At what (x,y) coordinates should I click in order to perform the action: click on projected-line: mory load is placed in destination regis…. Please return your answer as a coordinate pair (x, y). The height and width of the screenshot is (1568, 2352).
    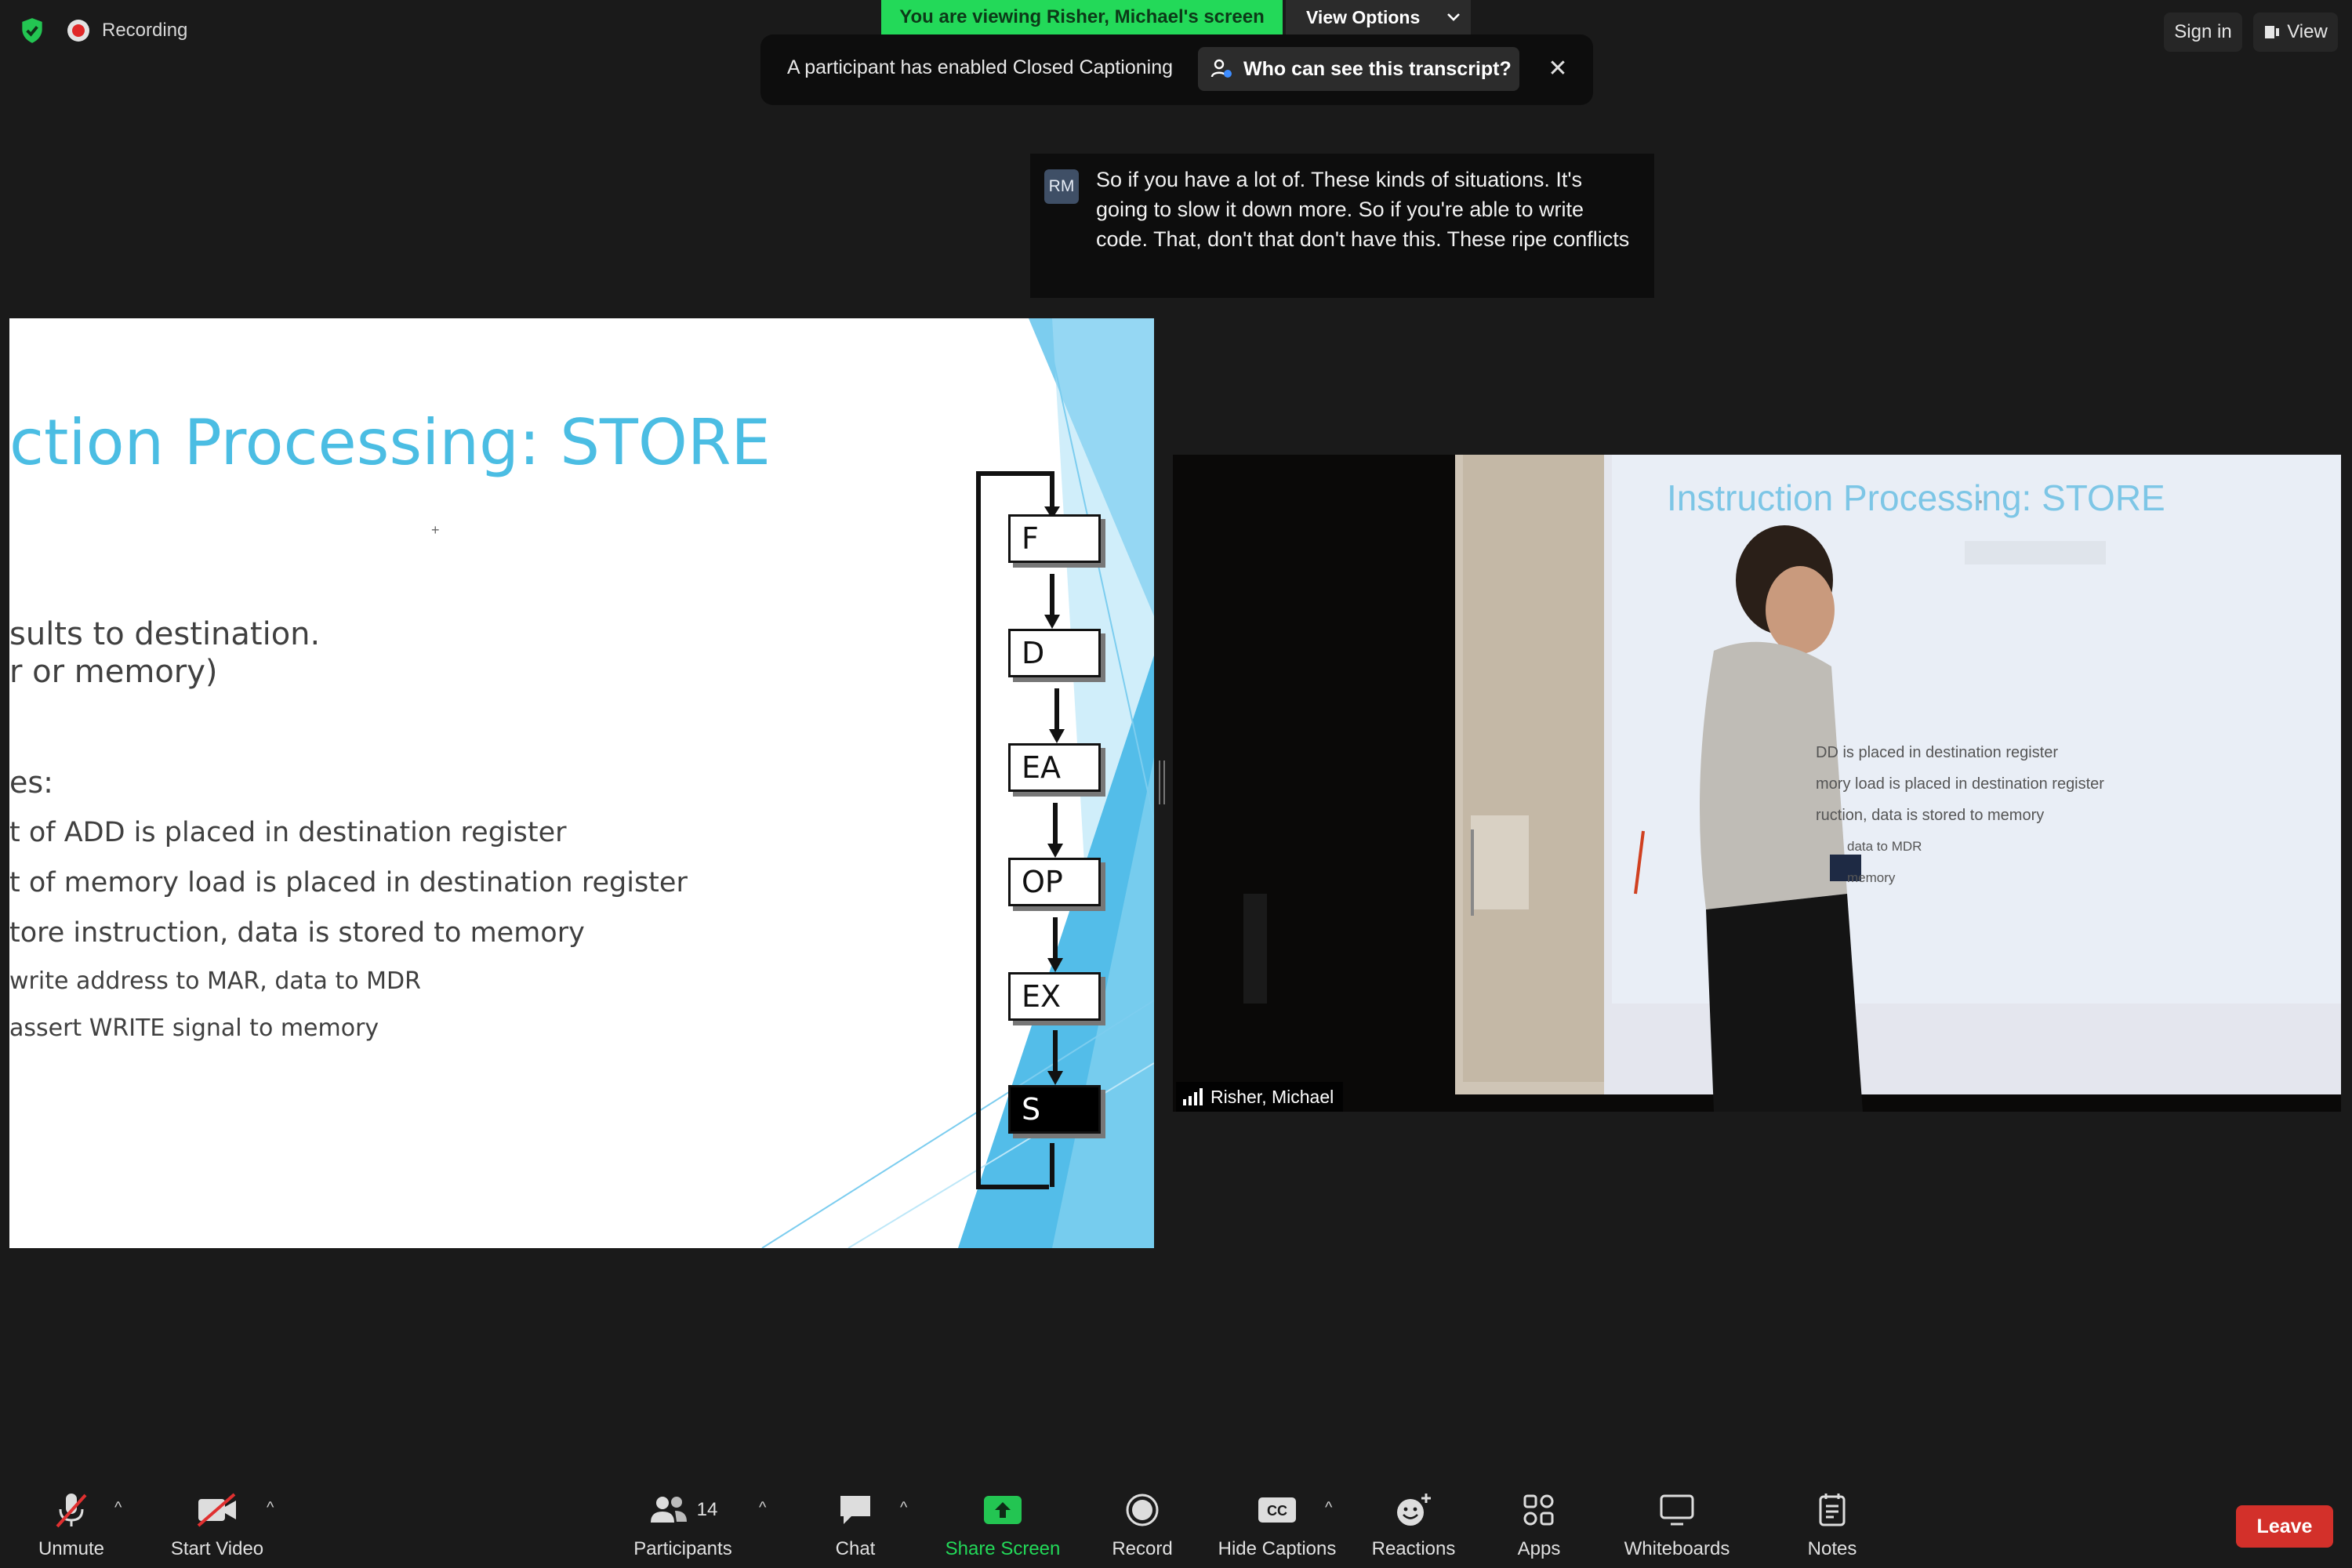
    Looking at the image, I should click on (1960, 784).